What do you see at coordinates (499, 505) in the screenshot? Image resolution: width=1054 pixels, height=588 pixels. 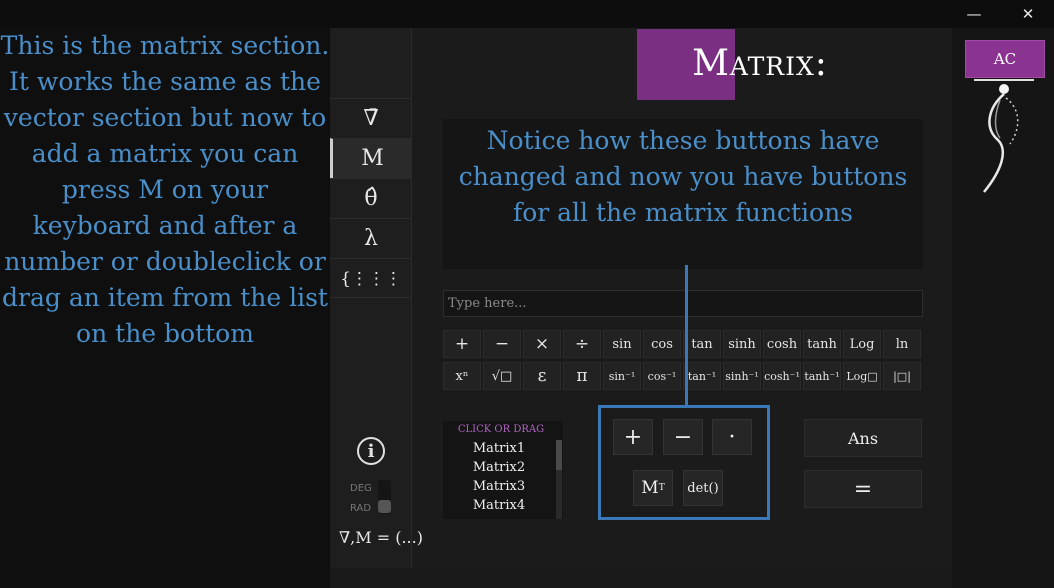 I see `list-item: Matrix4` at bounding box center [499, 505].